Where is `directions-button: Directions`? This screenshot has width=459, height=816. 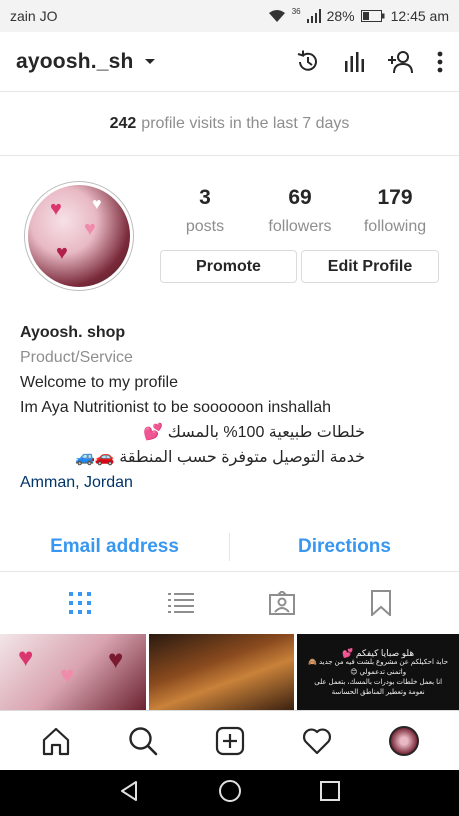
directions-button: Directions is located at coordinates (344, 547).